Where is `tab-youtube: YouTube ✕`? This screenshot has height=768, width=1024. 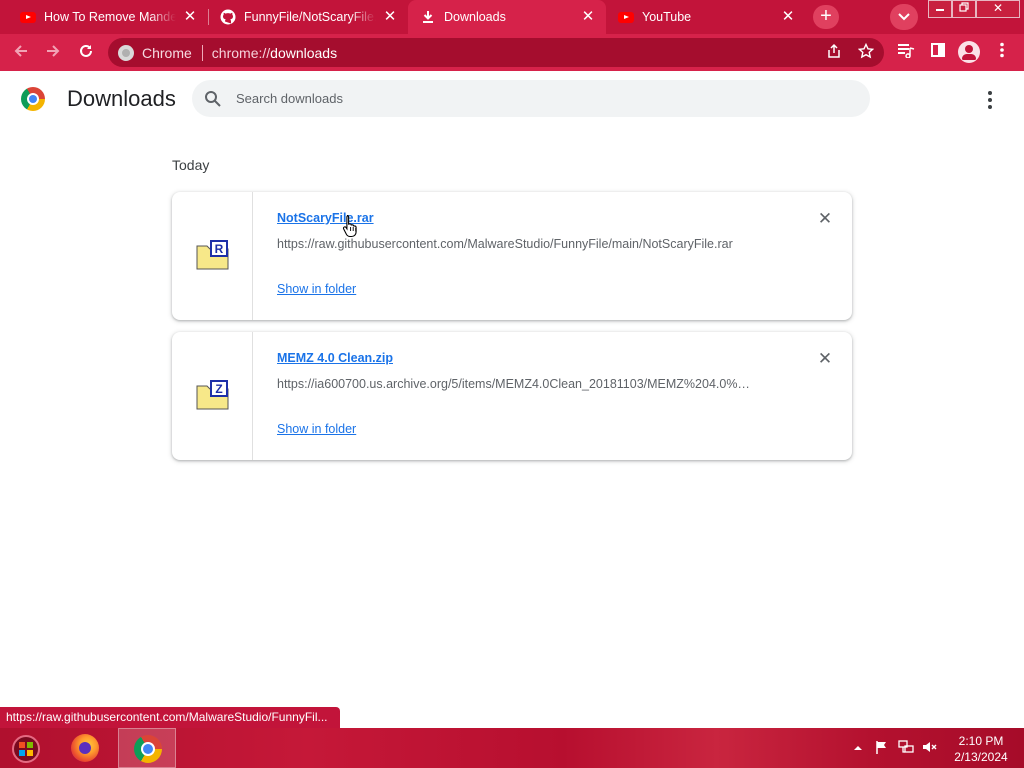 tab-youtube: YouTube ✕ is located at coordinates (706, 17).